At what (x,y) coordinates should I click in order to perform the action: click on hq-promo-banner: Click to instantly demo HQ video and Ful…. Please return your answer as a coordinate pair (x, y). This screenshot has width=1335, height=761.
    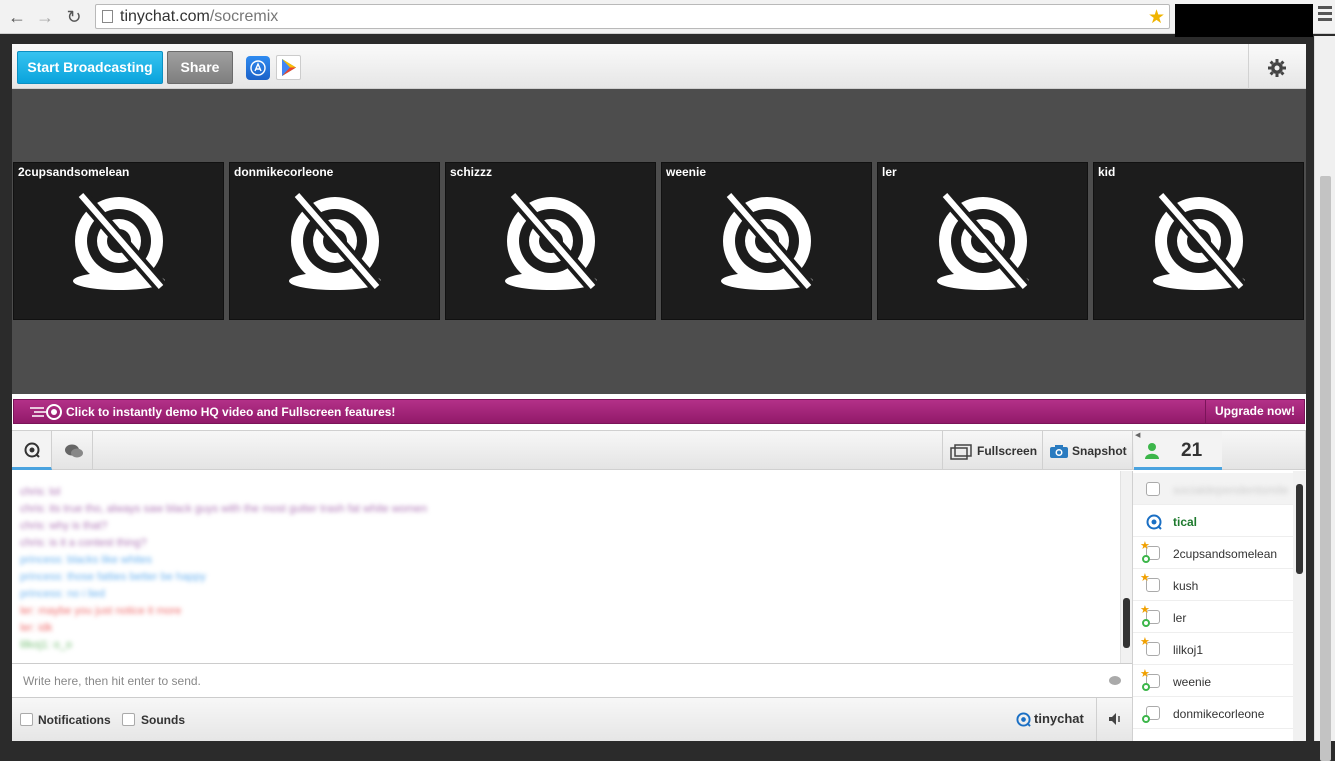
    Looking at the image, I should click on (659, 411).